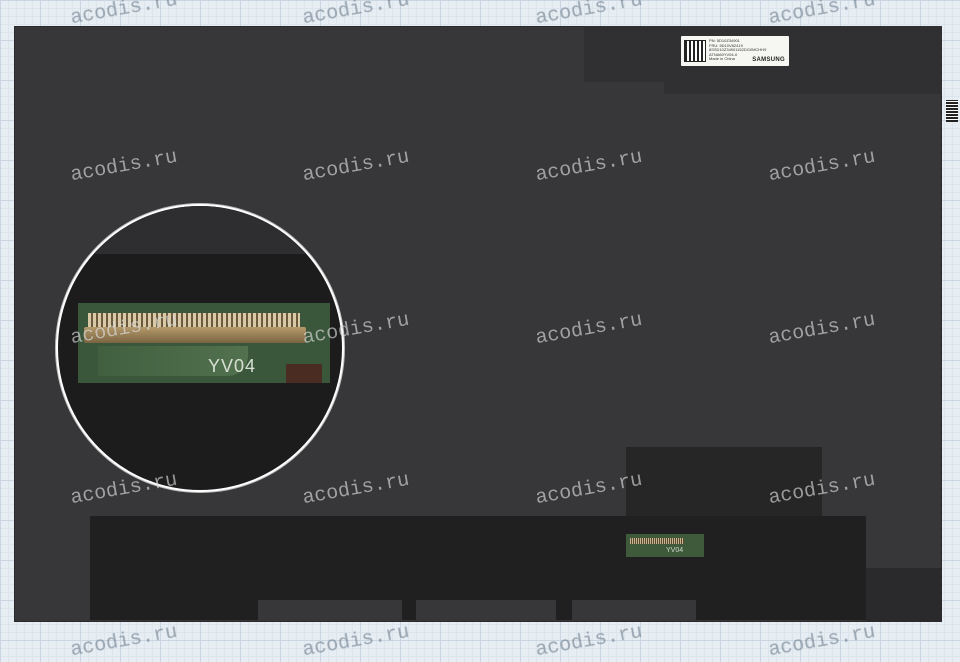 This screenshot has width=960, height=662. I want to click on zoom-panel-edge, so click(200, 230).